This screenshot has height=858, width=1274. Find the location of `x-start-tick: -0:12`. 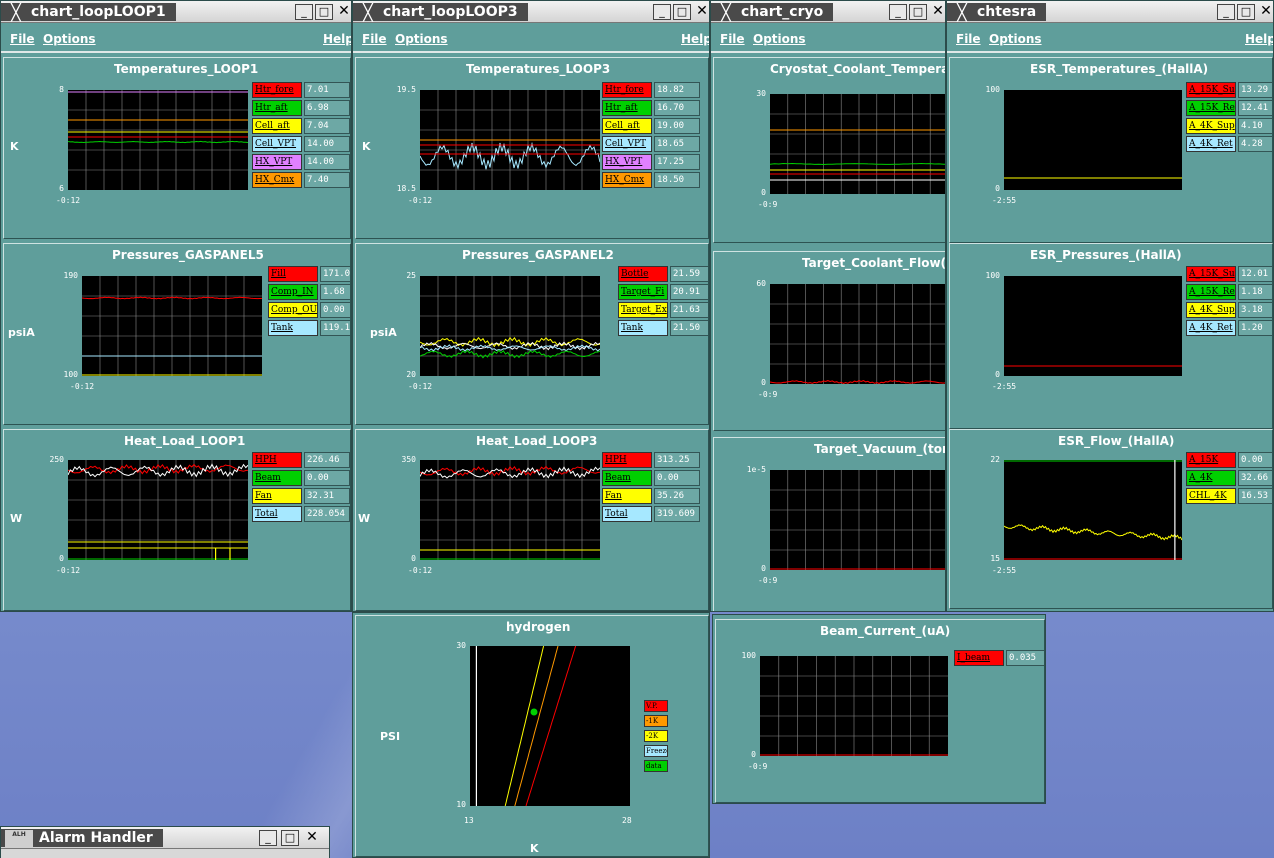

x-start-tick: -0:12 is located at coordinates (82, 386).